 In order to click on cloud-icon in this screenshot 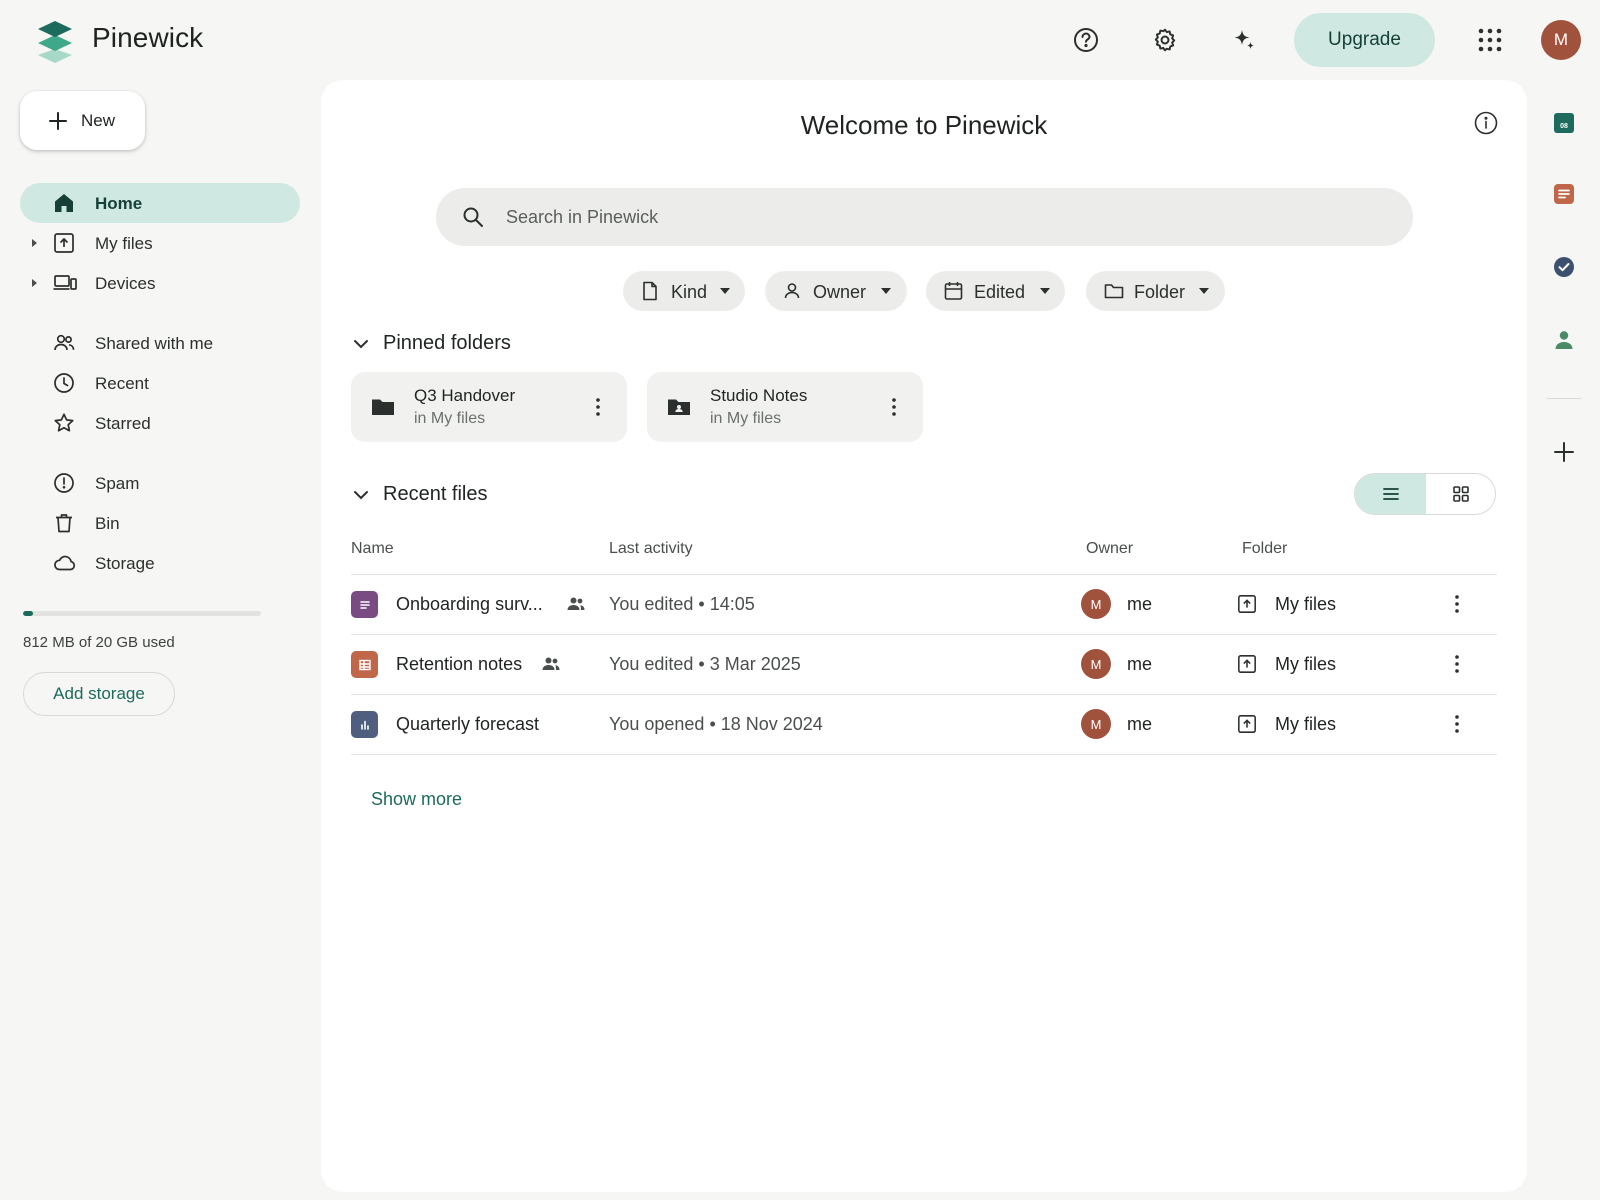, I will do `click(64, 563)`.